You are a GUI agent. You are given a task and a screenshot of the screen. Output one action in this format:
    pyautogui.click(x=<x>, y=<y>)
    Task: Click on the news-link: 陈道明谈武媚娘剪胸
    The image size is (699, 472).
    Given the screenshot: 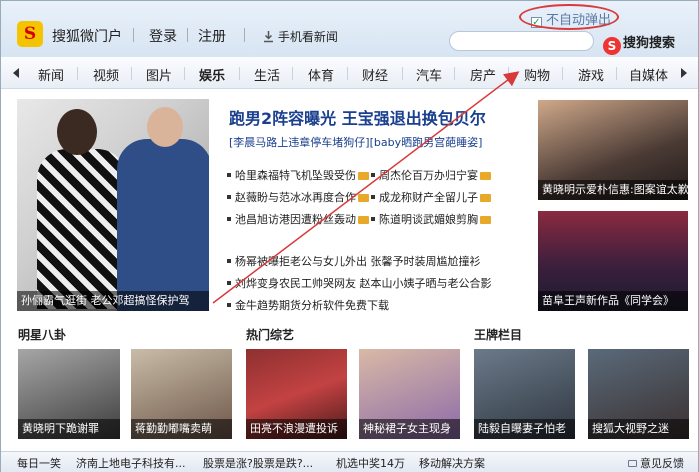 What is the action you would take?
    pyautogui.click(x=431, y=219)
    